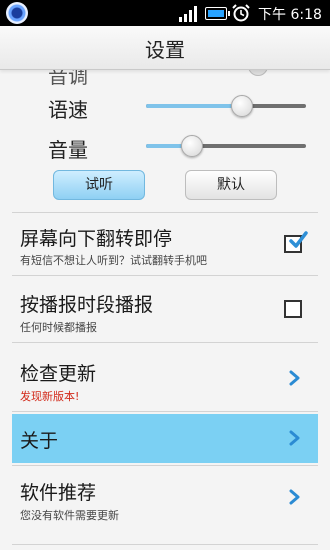 The width and height of the screenshot is (330, 550). I want to click on setting-title: 关于, so click(39, 441).